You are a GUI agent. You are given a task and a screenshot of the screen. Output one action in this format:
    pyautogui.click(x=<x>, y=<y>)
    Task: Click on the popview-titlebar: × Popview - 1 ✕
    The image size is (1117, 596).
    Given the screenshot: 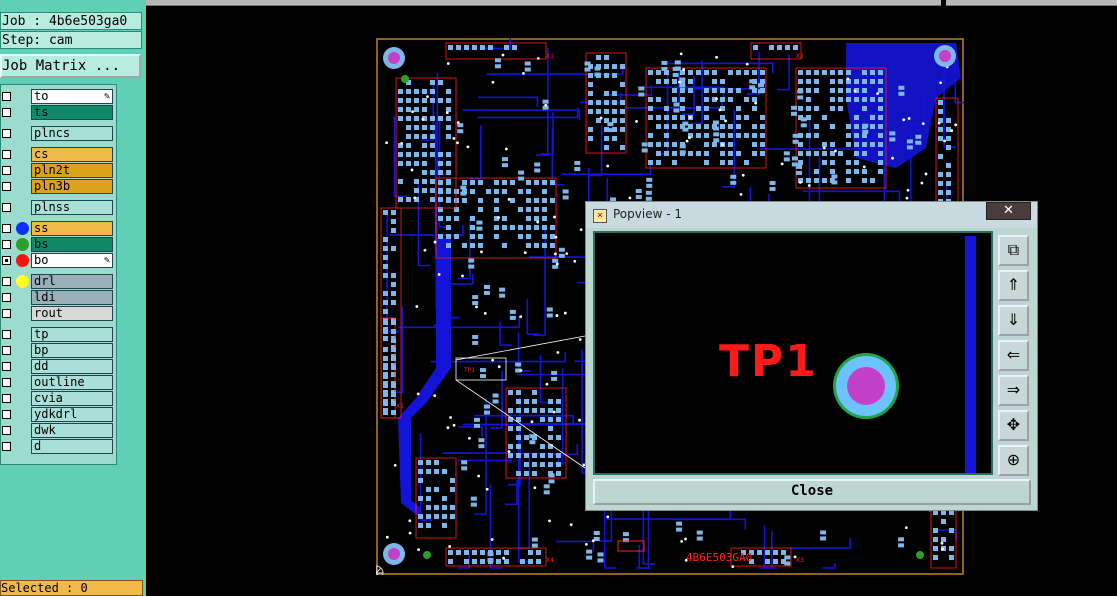 What is the action you would take?
    pyautogui.click(x=811, y=215)
    